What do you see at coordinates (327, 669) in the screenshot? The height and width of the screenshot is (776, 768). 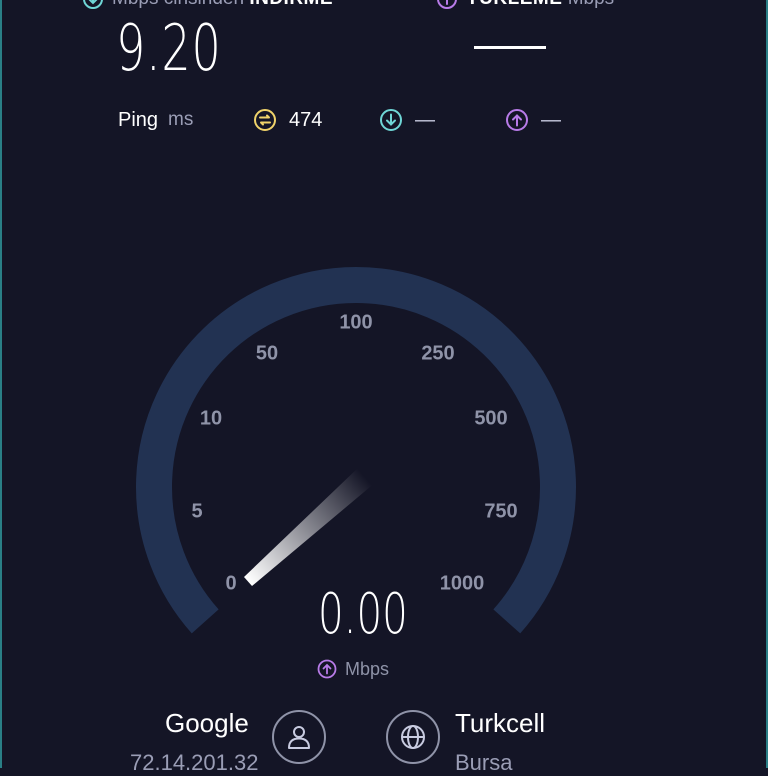 I see `upload-arrow-icon` at bounding box center [327, 669].